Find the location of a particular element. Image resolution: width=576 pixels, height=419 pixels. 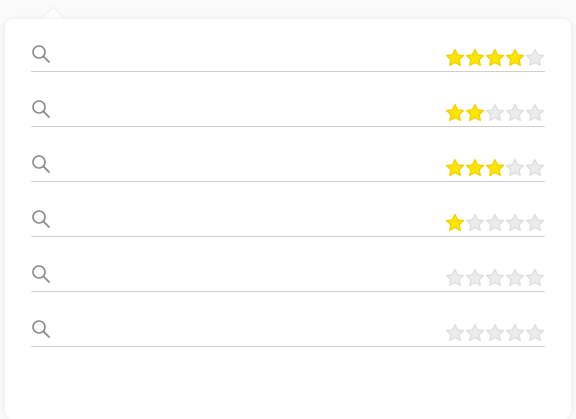

popover-caret is located at coordinates (53, 13).